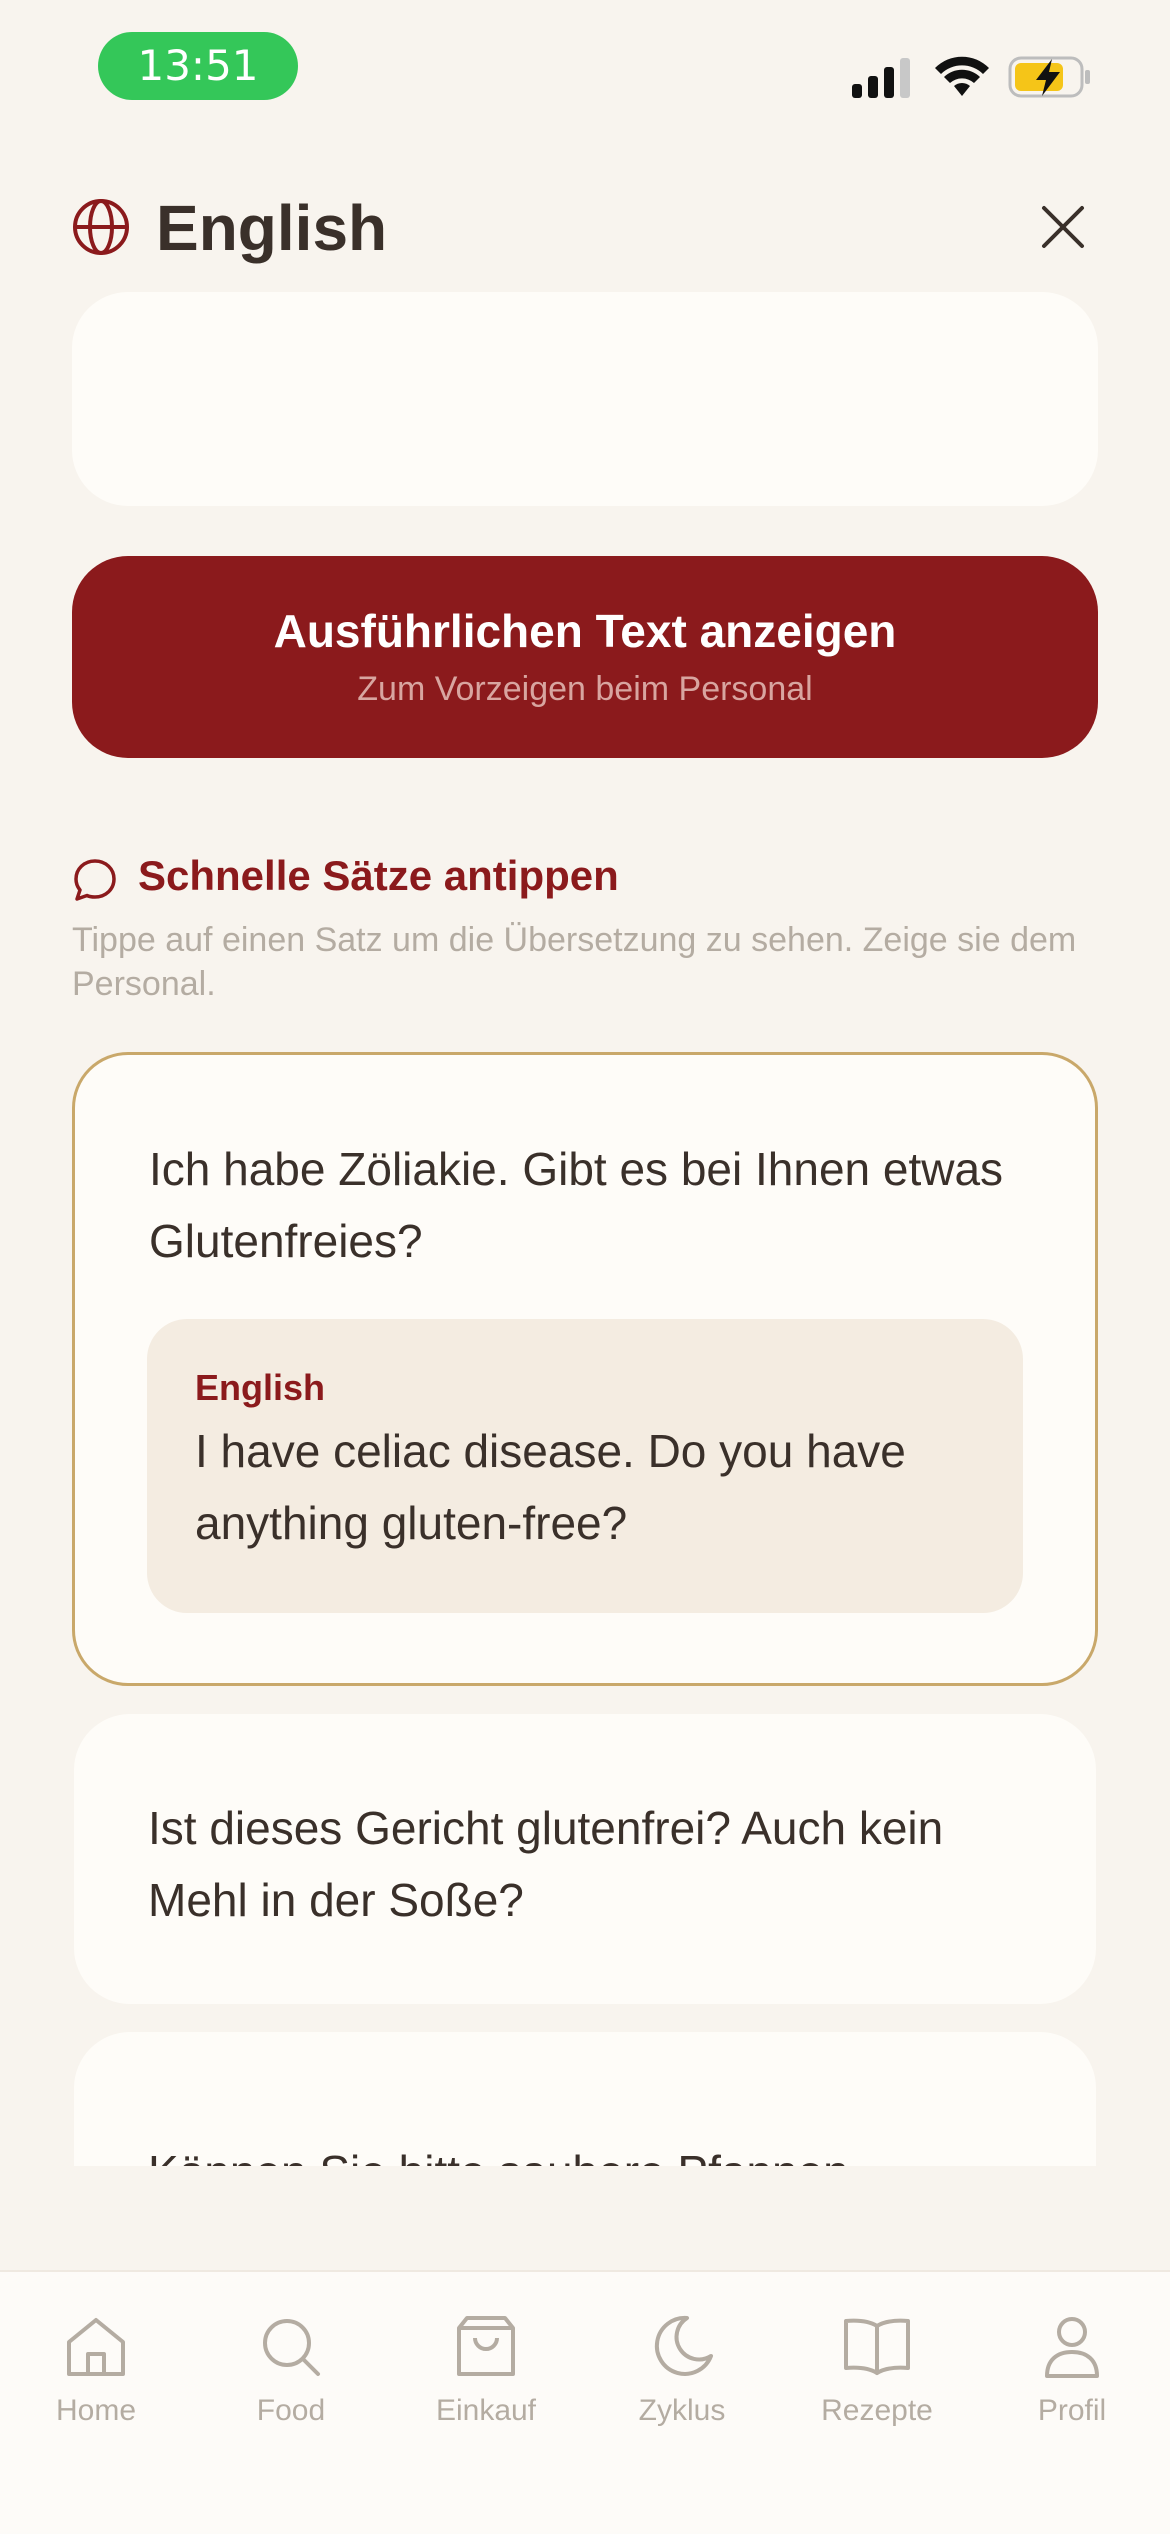 Image resolution: width=1170 pixels, height=2534 pixels. I want to click on tab-label: Profil, so click(1072, 2410).